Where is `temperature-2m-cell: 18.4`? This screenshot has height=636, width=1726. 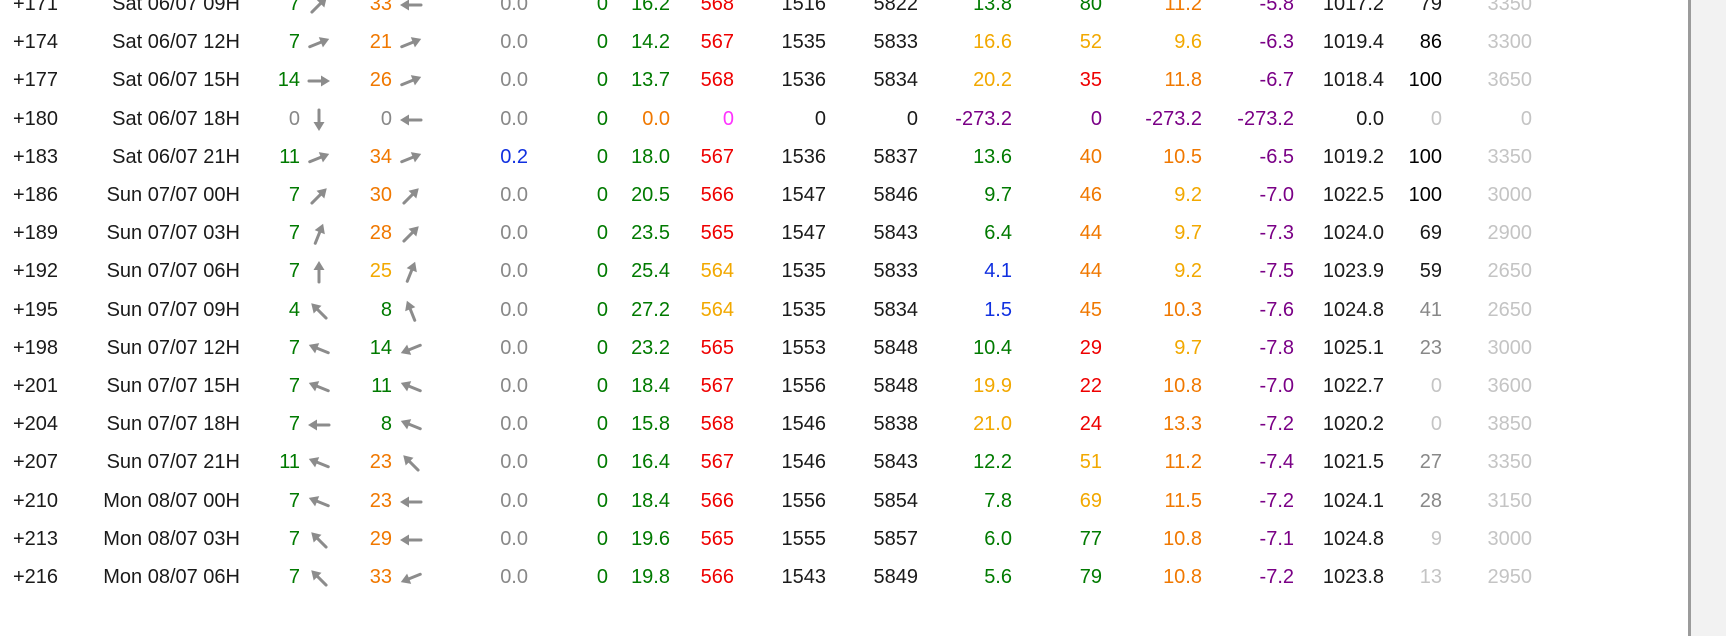
temperature-2m-cell: 18.4 is located at coordinates (650, 386).